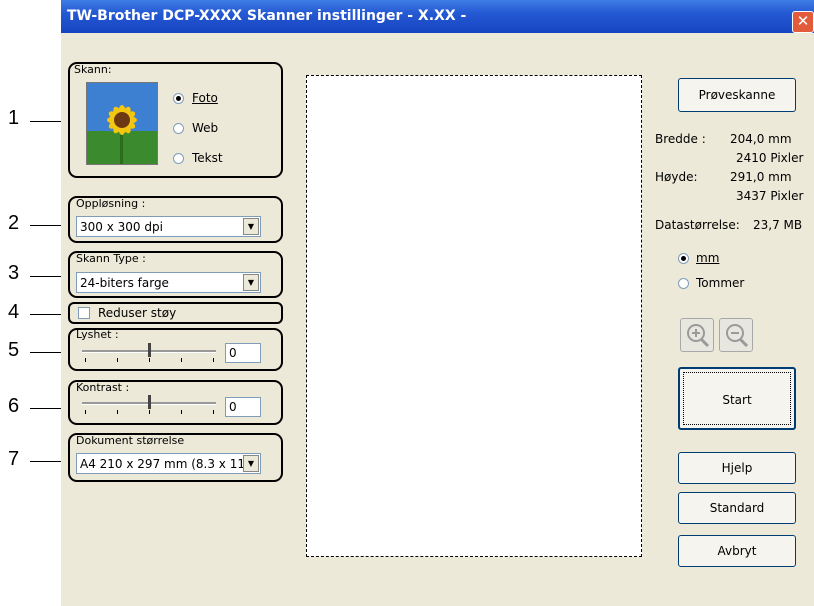 The width and height of the screenshot is (814, 606). I want to click on unit-tommer-radio, so click(683, 283).